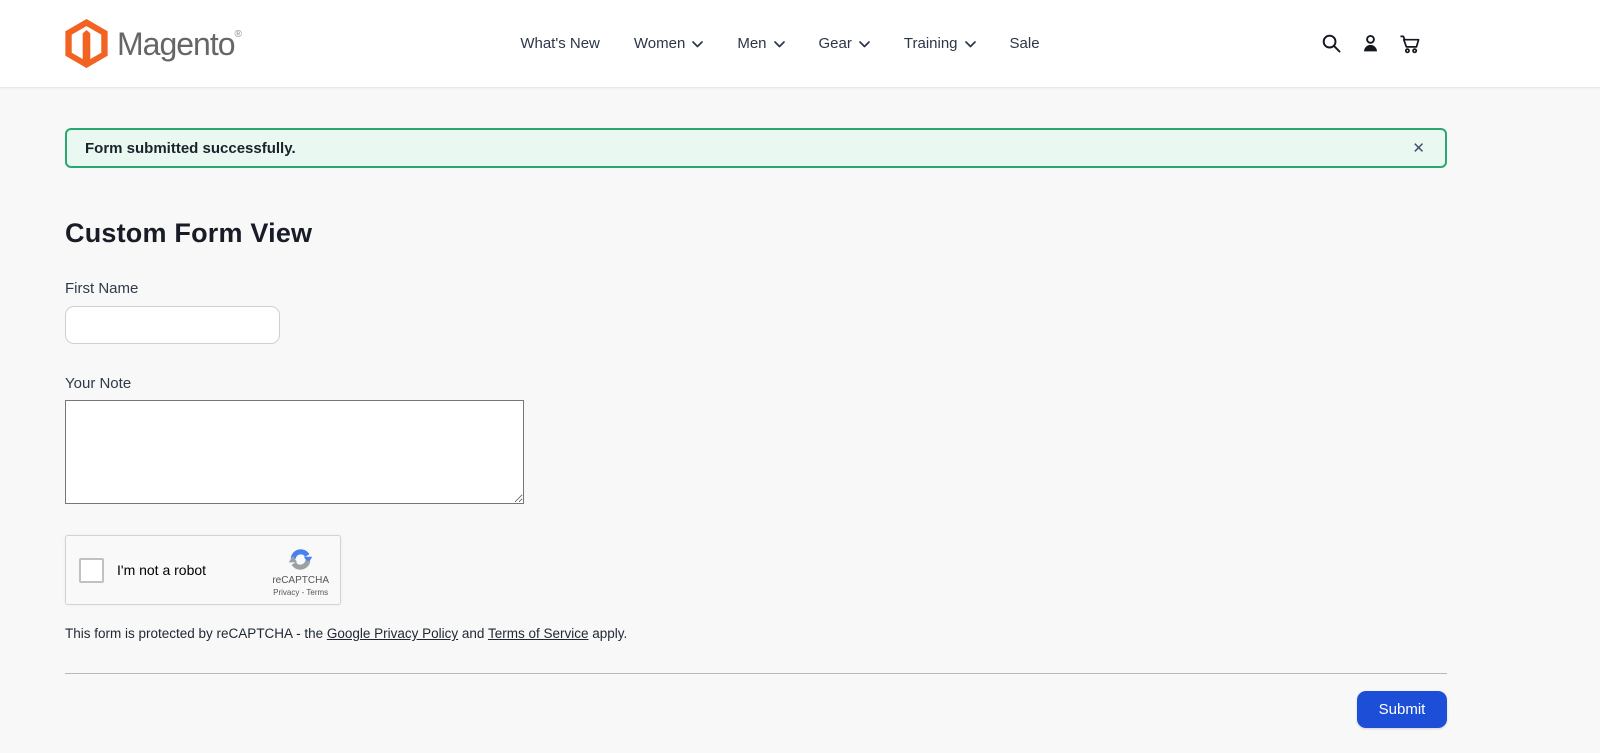 This screenshot has height=753, width=1600. What do you see at coordinates (752, 43) in the screenshot?
I see `nav-label: Men` at bounding box center [752, 43].